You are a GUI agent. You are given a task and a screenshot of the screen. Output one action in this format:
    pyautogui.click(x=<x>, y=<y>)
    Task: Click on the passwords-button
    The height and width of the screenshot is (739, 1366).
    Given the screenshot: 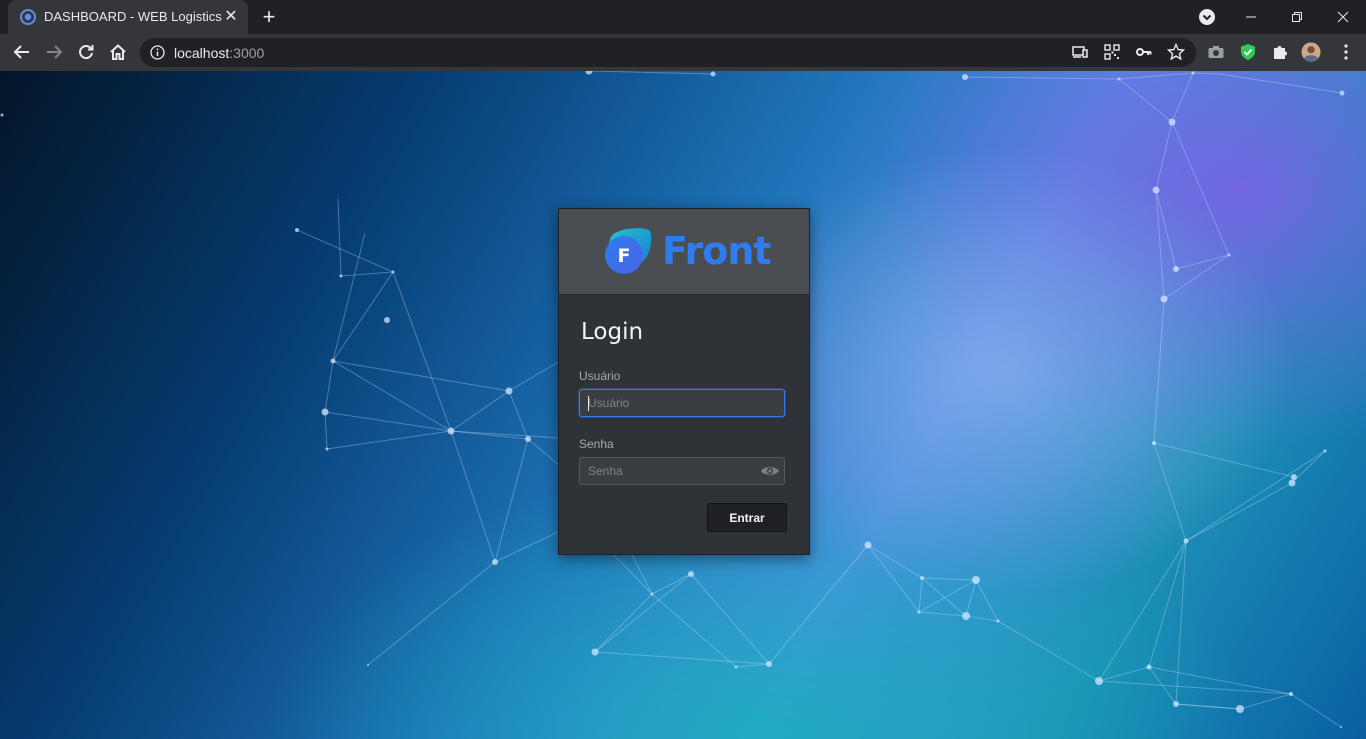 What is the action you would take?
    pyautogui.click(x=1144, y=52)
    